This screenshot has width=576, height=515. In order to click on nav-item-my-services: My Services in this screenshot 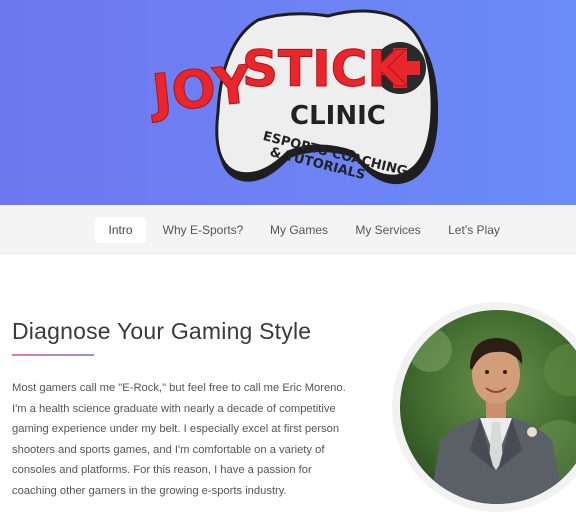, I will do `click(388, 230)`.